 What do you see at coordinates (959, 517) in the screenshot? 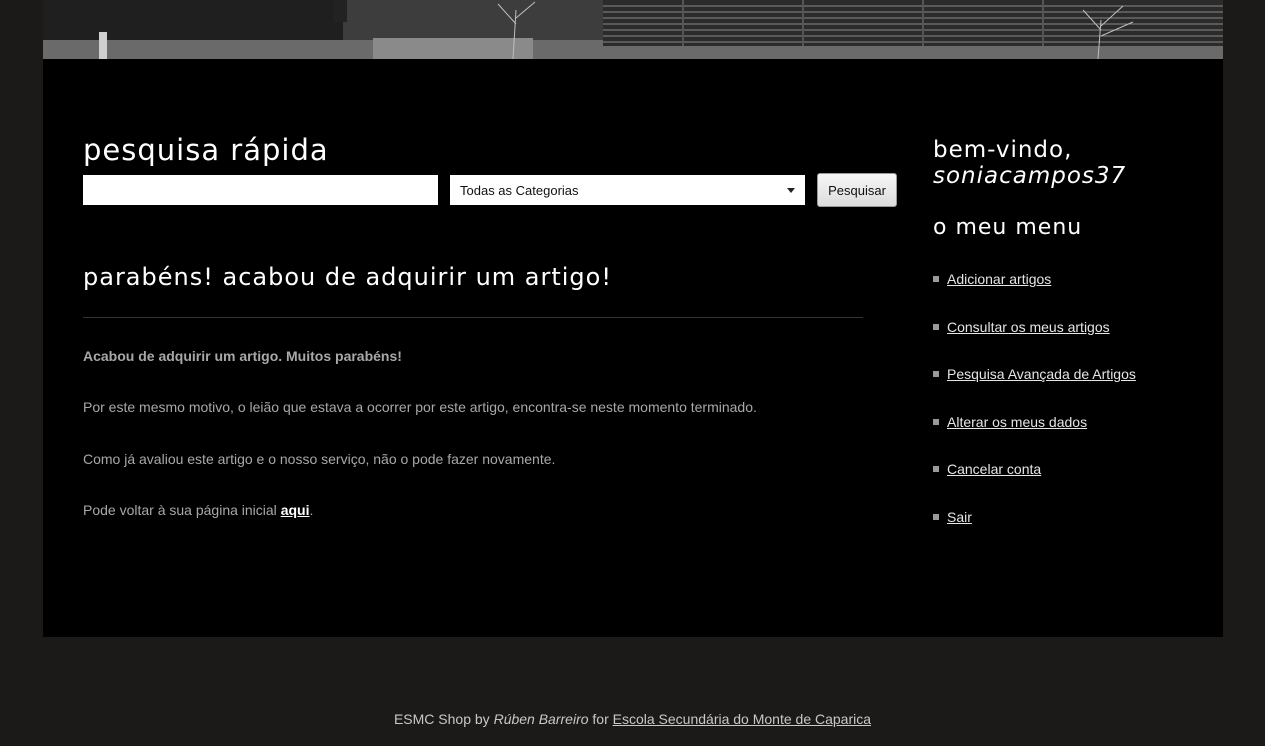
I see `menu-link-logout: Sair` at bounding box center [959, 517].